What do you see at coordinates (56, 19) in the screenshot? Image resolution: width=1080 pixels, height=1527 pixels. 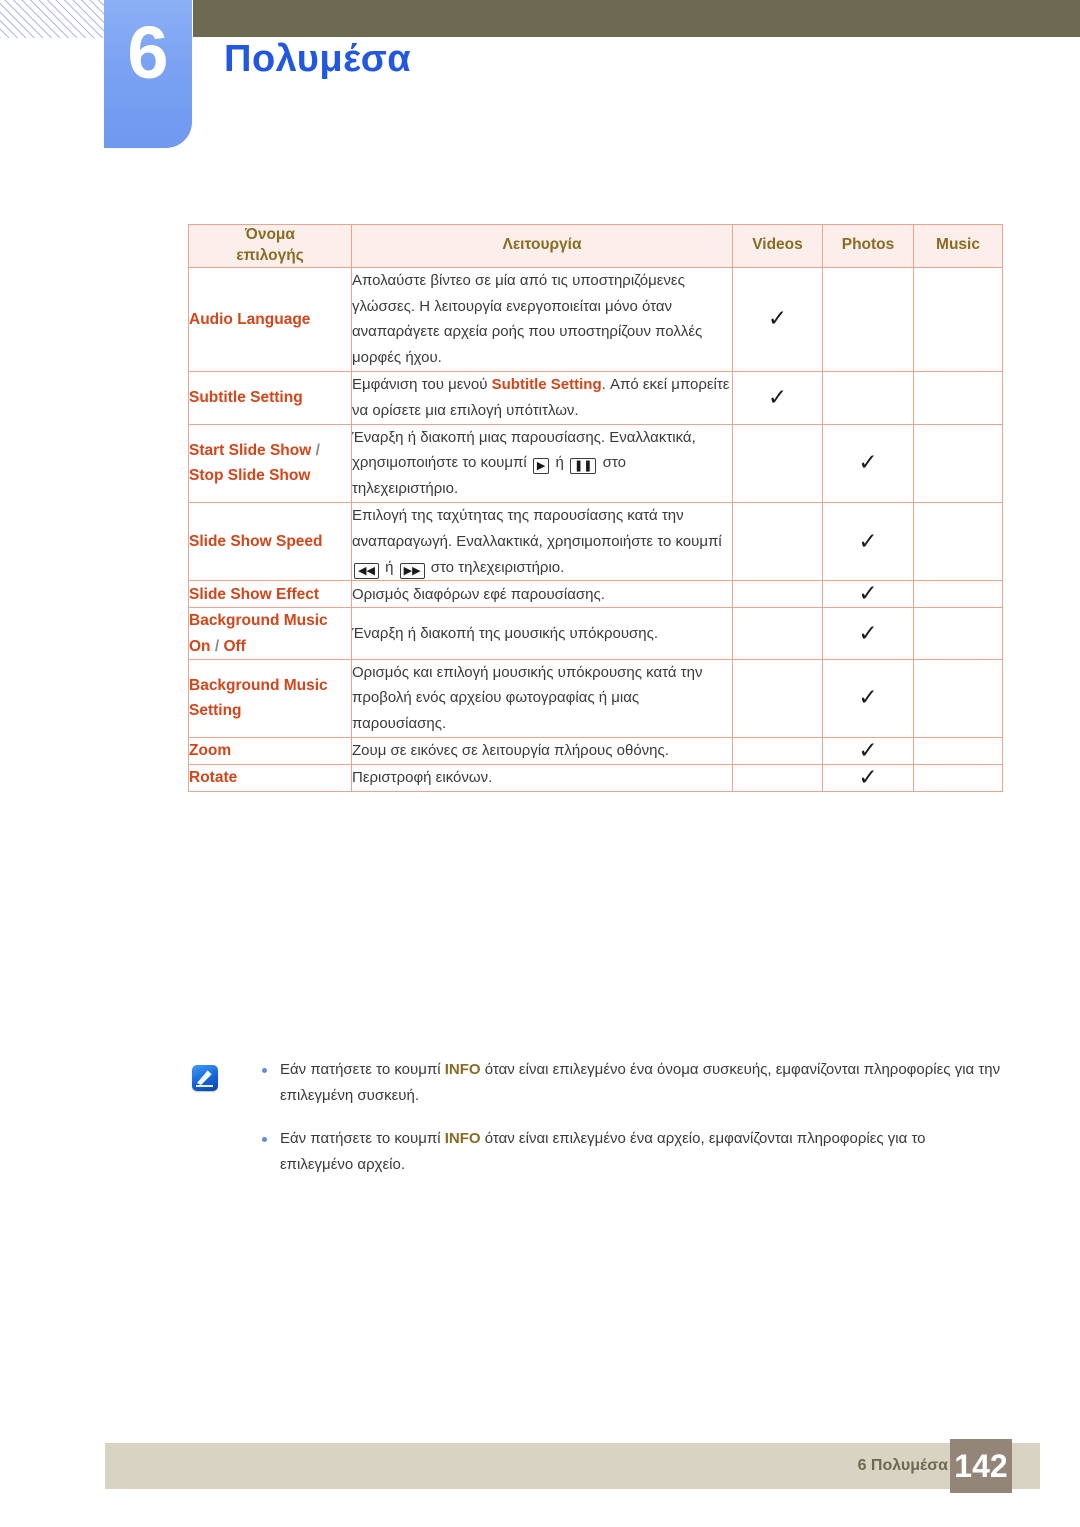 I see `corner-hatch-decoration` at bounding box center [56, 19].